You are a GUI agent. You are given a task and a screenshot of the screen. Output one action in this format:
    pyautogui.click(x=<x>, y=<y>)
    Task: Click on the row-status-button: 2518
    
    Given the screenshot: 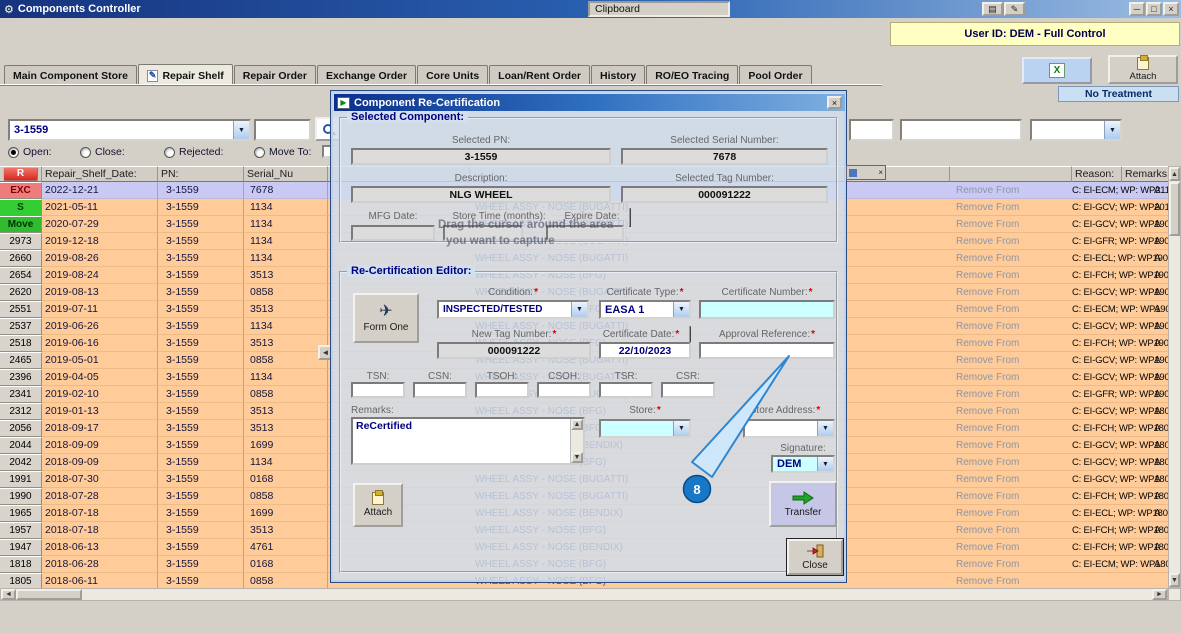 What is the action you would take?
    pyautogui.click(x=21, y=343)
    